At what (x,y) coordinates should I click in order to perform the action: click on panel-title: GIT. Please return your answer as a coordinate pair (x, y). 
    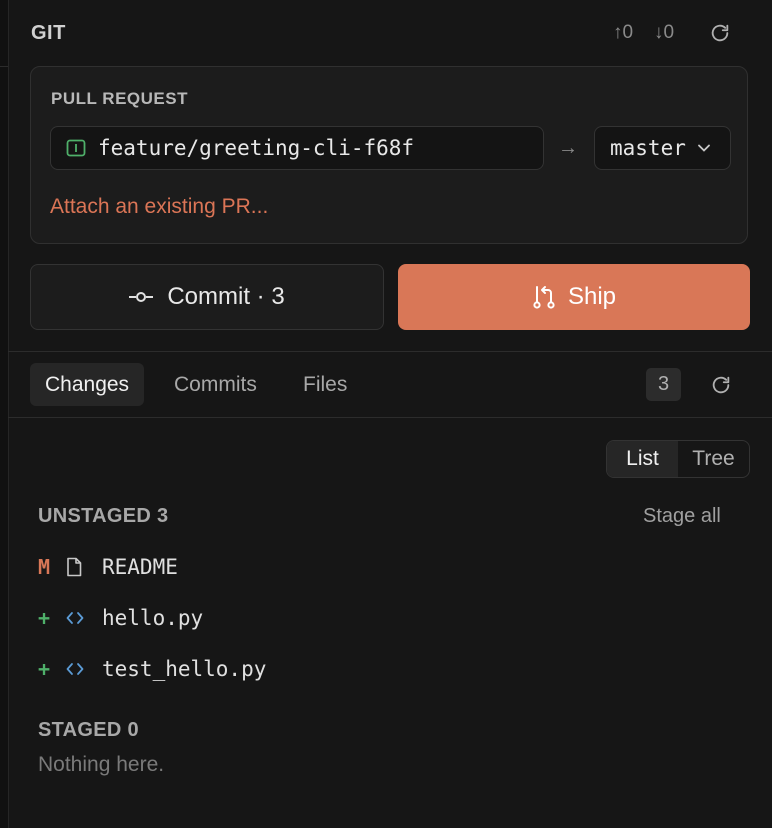
    Looking at the image, I should click on (48, 33).